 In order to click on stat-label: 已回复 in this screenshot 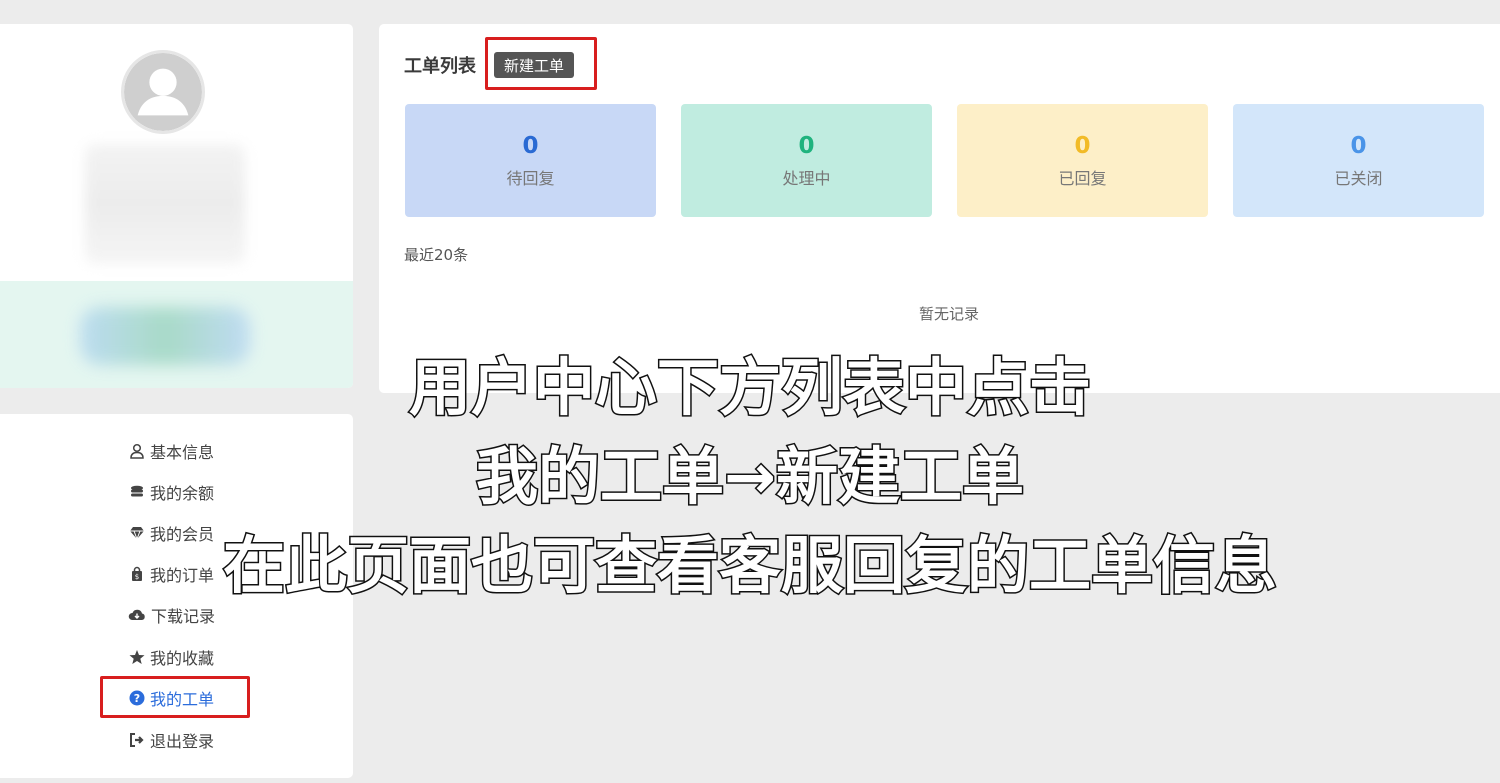, I will do `click(1082, 178)`.